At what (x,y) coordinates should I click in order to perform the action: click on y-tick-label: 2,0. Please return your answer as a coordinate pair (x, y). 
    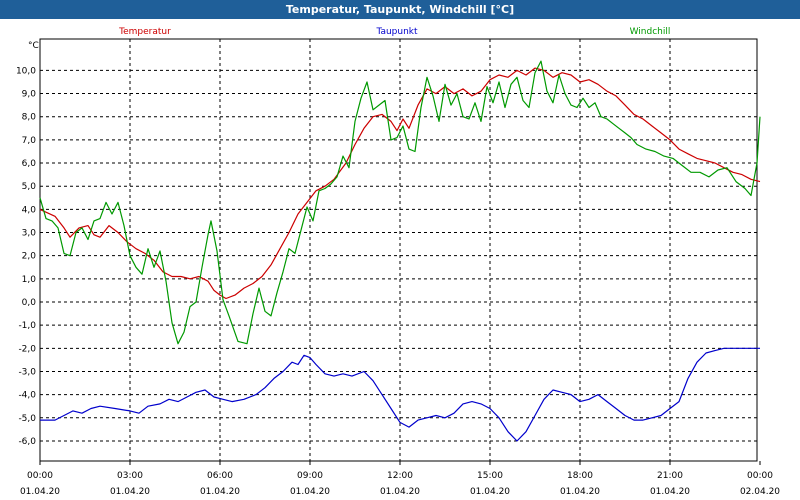
    Looking at the image, I should click on (29, 257).